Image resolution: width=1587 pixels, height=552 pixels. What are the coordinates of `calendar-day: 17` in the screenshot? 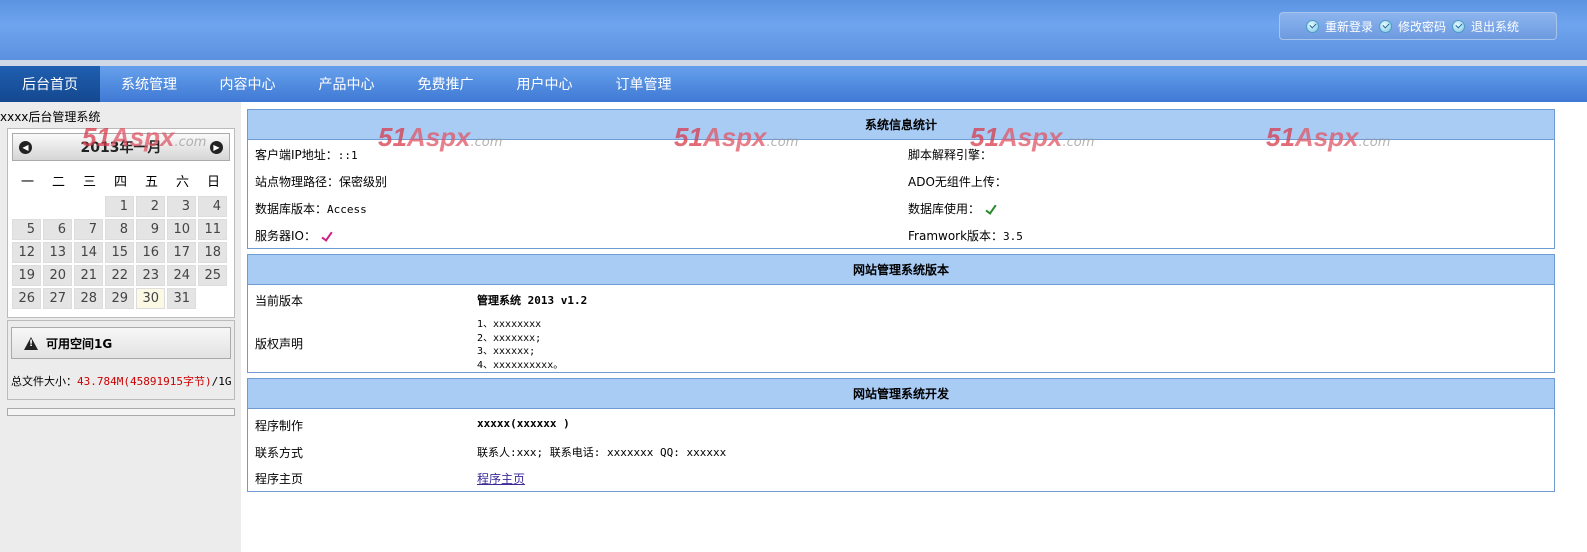 It's located at (181, 252).